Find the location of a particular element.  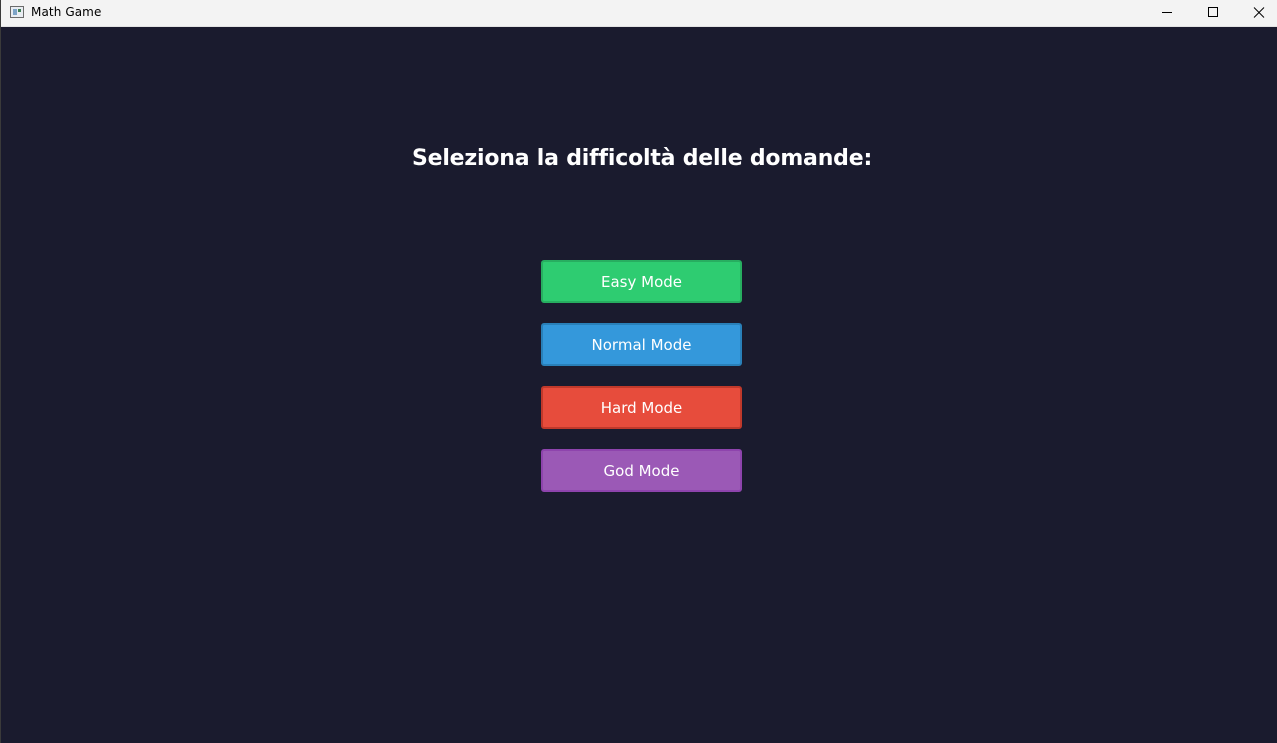

hard-mode-button: Hard Mode is located at coordinates (641, 407).